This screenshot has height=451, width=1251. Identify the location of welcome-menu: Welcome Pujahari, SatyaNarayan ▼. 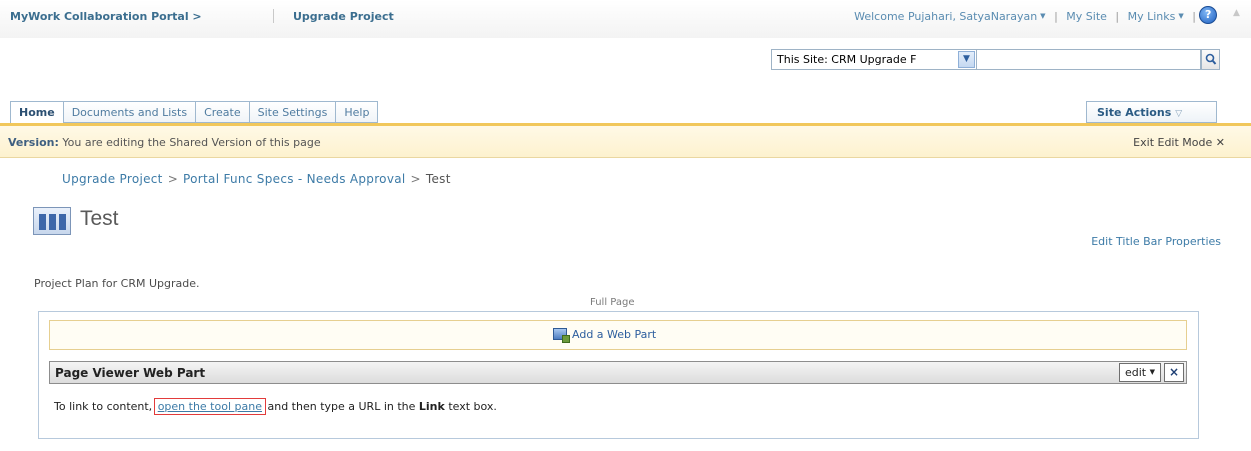
(949, 16).